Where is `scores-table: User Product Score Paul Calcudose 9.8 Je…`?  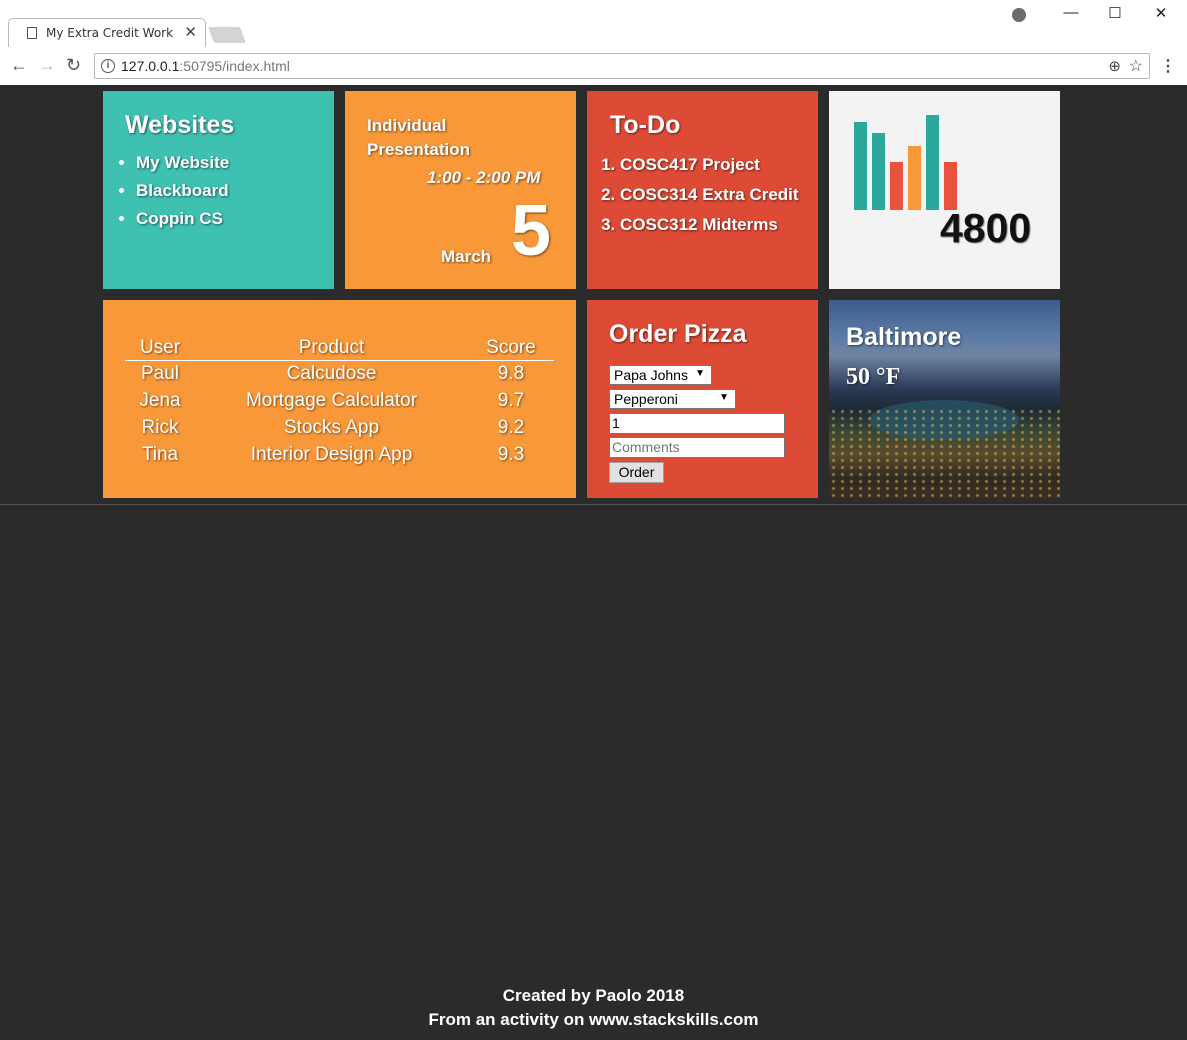
scores-table: User Product Score Paul Calcudose 9.8 Je… is located at coordinates (339, 402).